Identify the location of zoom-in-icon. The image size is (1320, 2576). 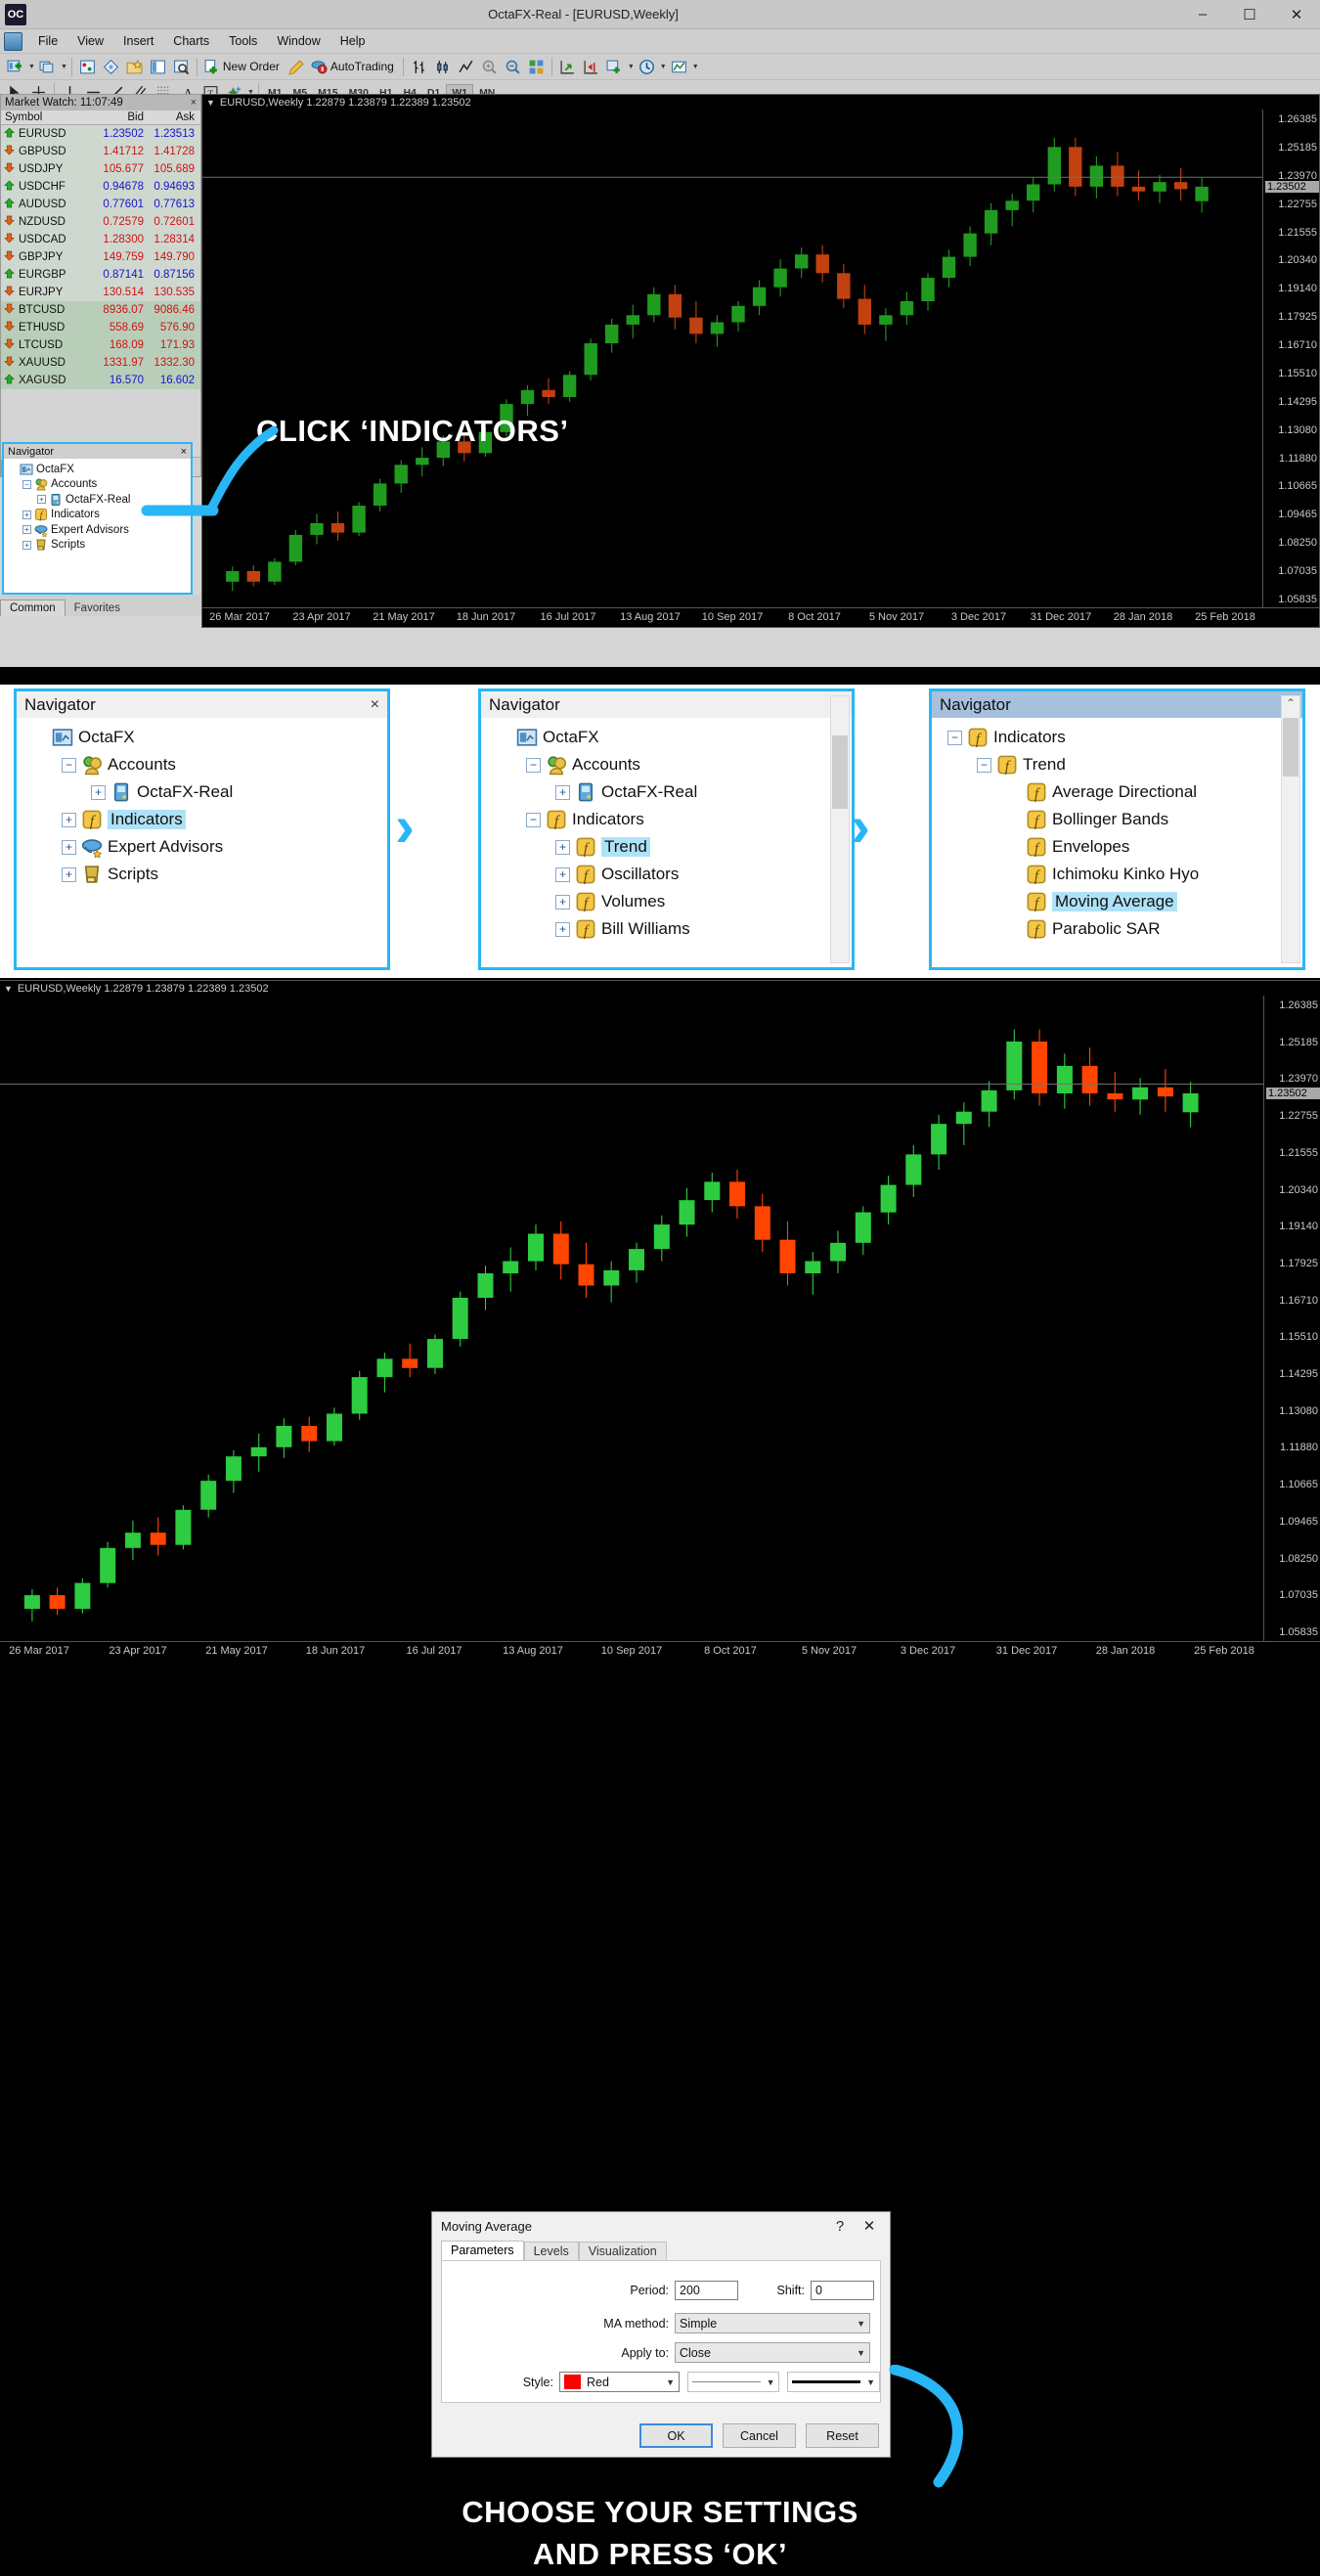
(489, 66).